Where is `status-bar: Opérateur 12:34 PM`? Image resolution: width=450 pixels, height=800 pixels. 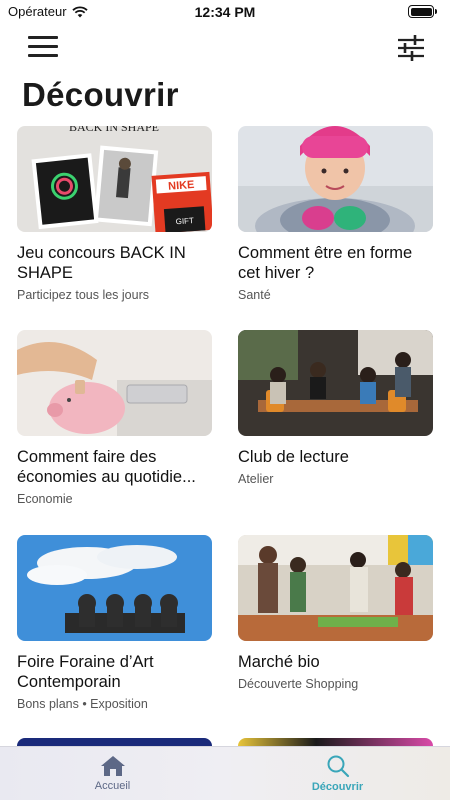 status-bar: Opérateur 12:34 PM is located at coordinates (225, 12).